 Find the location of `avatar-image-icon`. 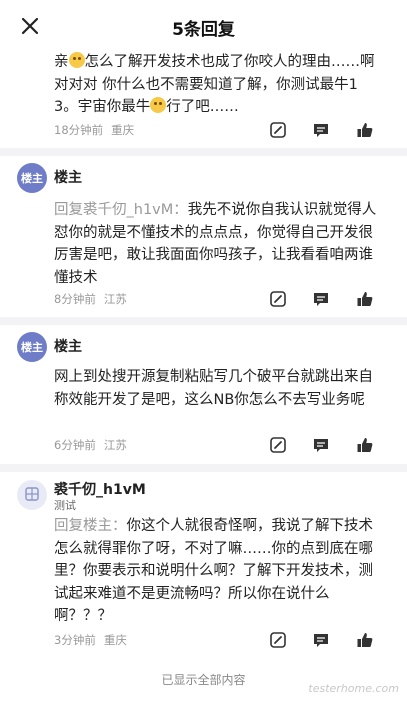

avatar-image-icon is located at coordinates (32, 494).